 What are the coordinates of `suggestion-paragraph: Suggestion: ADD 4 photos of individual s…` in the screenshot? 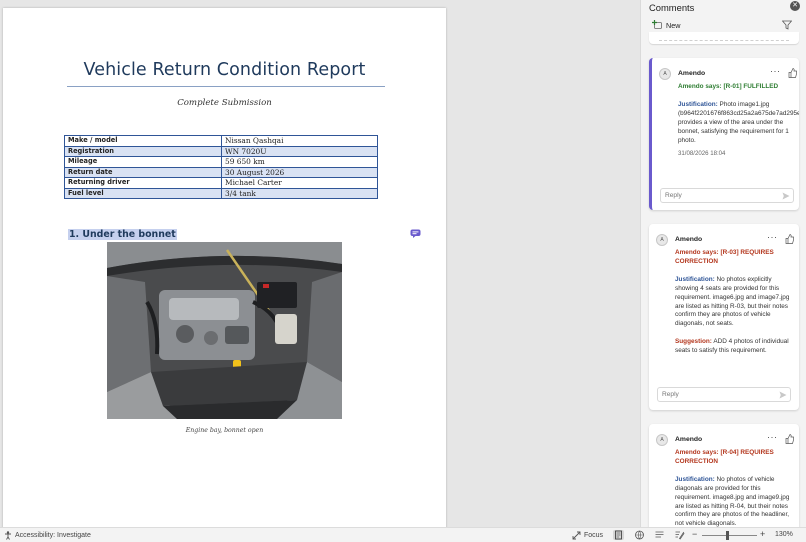 It's located at (735, 347).